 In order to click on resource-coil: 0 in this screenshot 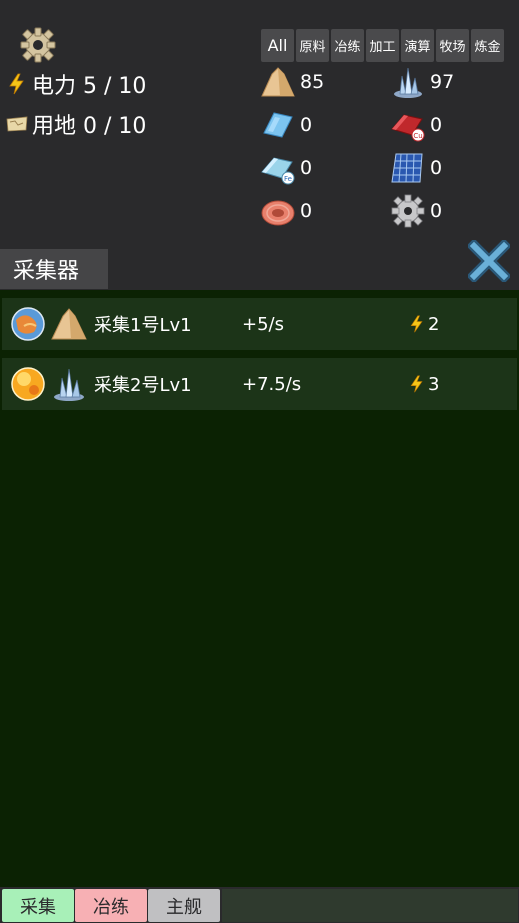, I will do `click(286, 211)`.